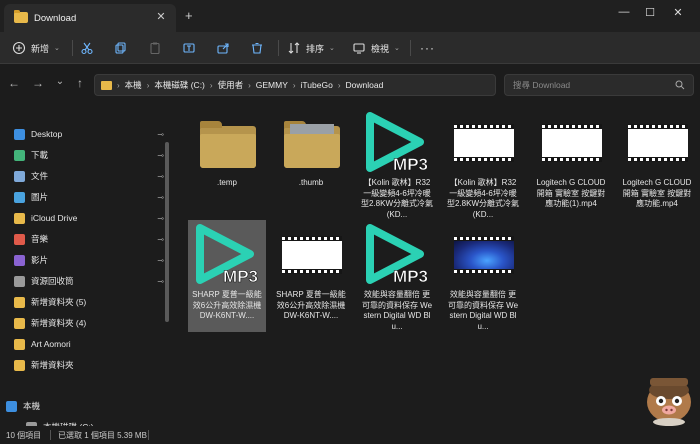 Image resolution: width=700 pixels, height=444 pixels. I want to click on breadcrumb-item: 使用者, so click(231, 85).